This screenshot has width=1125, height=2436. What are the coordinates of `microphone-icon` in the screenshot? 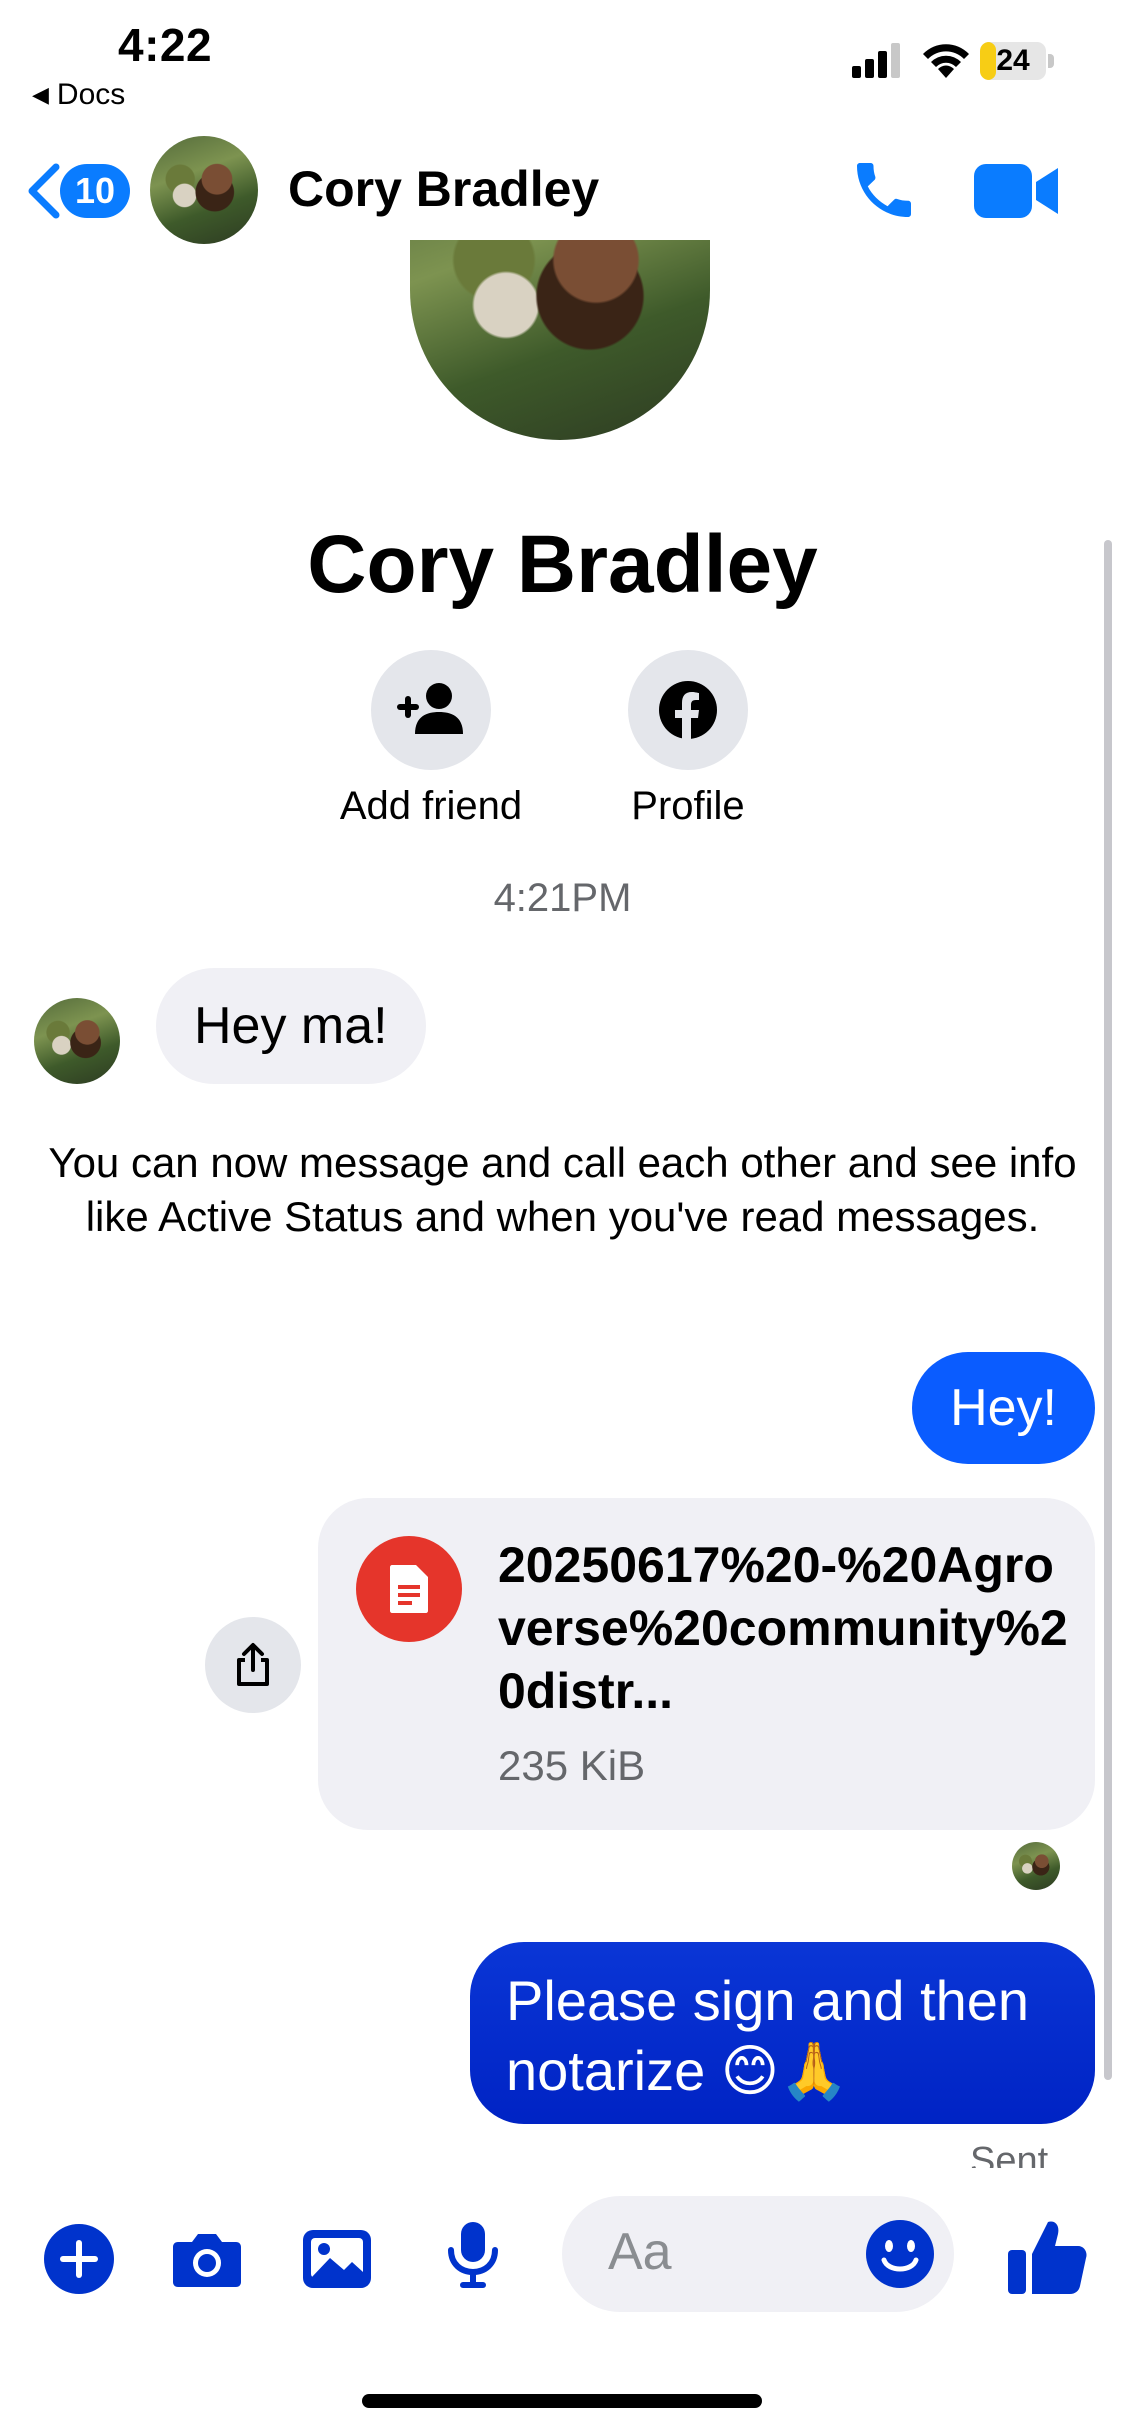 It's located at (473, 2255).